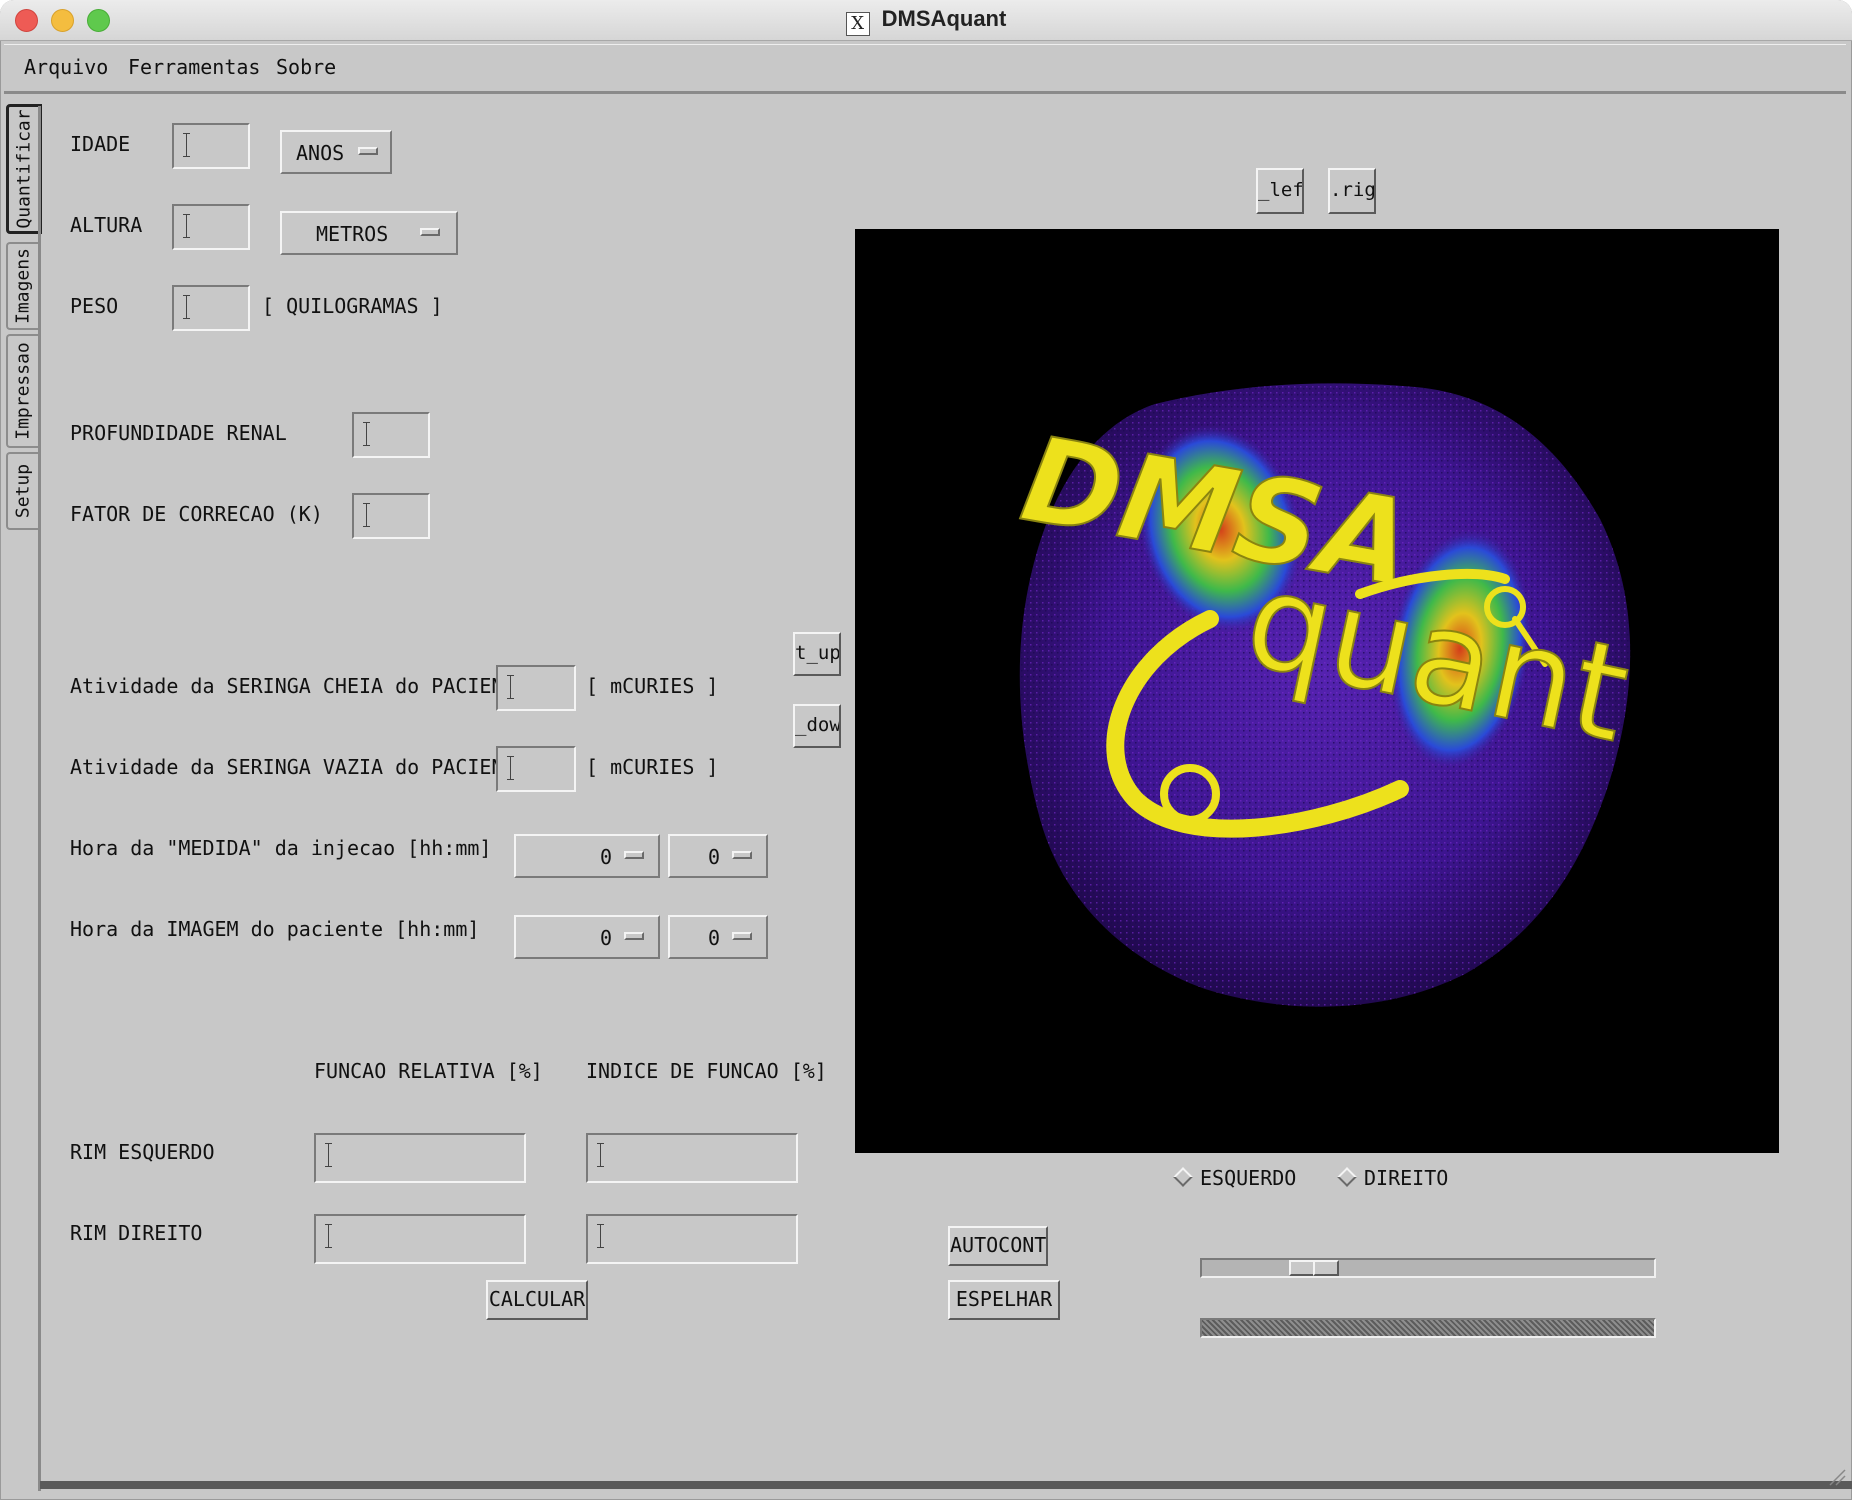  Describe the element at coordinates (1302, 1268) in the screenshot. I see `slider-thumb-left` at that location.